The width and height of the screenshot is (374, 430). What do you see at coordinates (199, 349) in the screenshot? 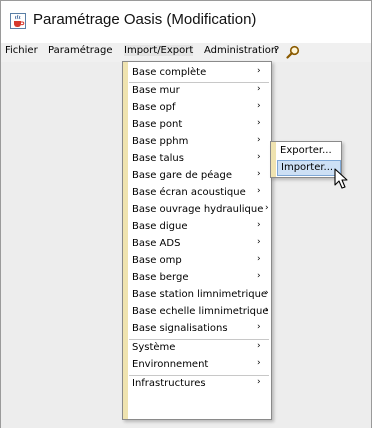
I see `menu-item-syst-me: Système ›` at bounding box center [199, 349].